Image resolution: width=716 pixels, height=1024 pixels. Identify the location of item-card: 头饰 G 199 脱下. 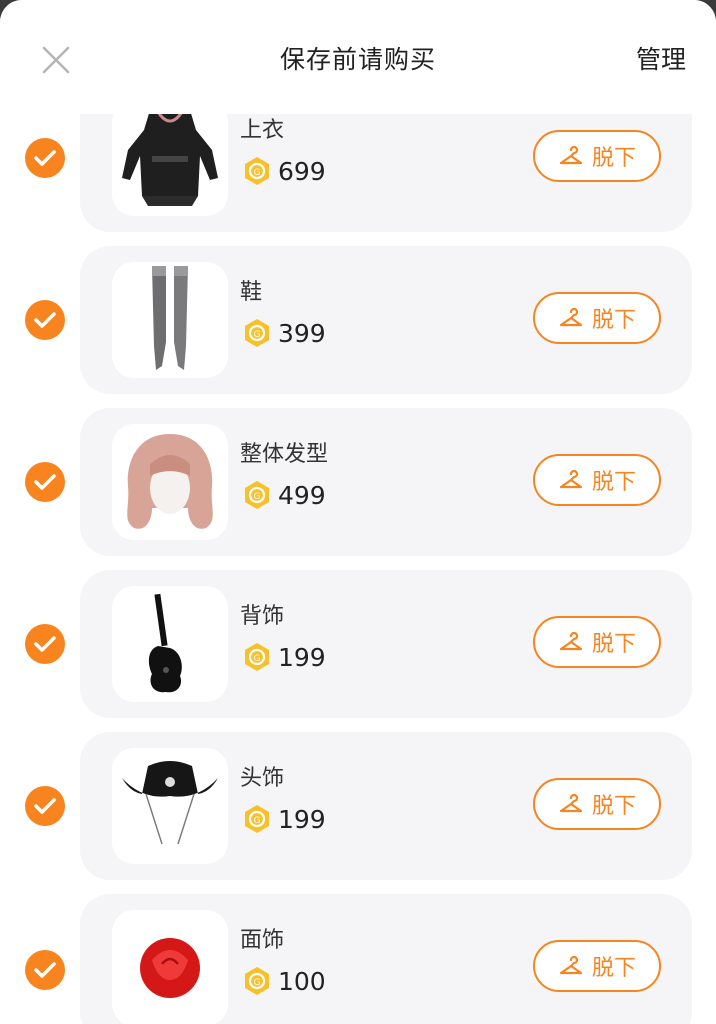
(386, 806).